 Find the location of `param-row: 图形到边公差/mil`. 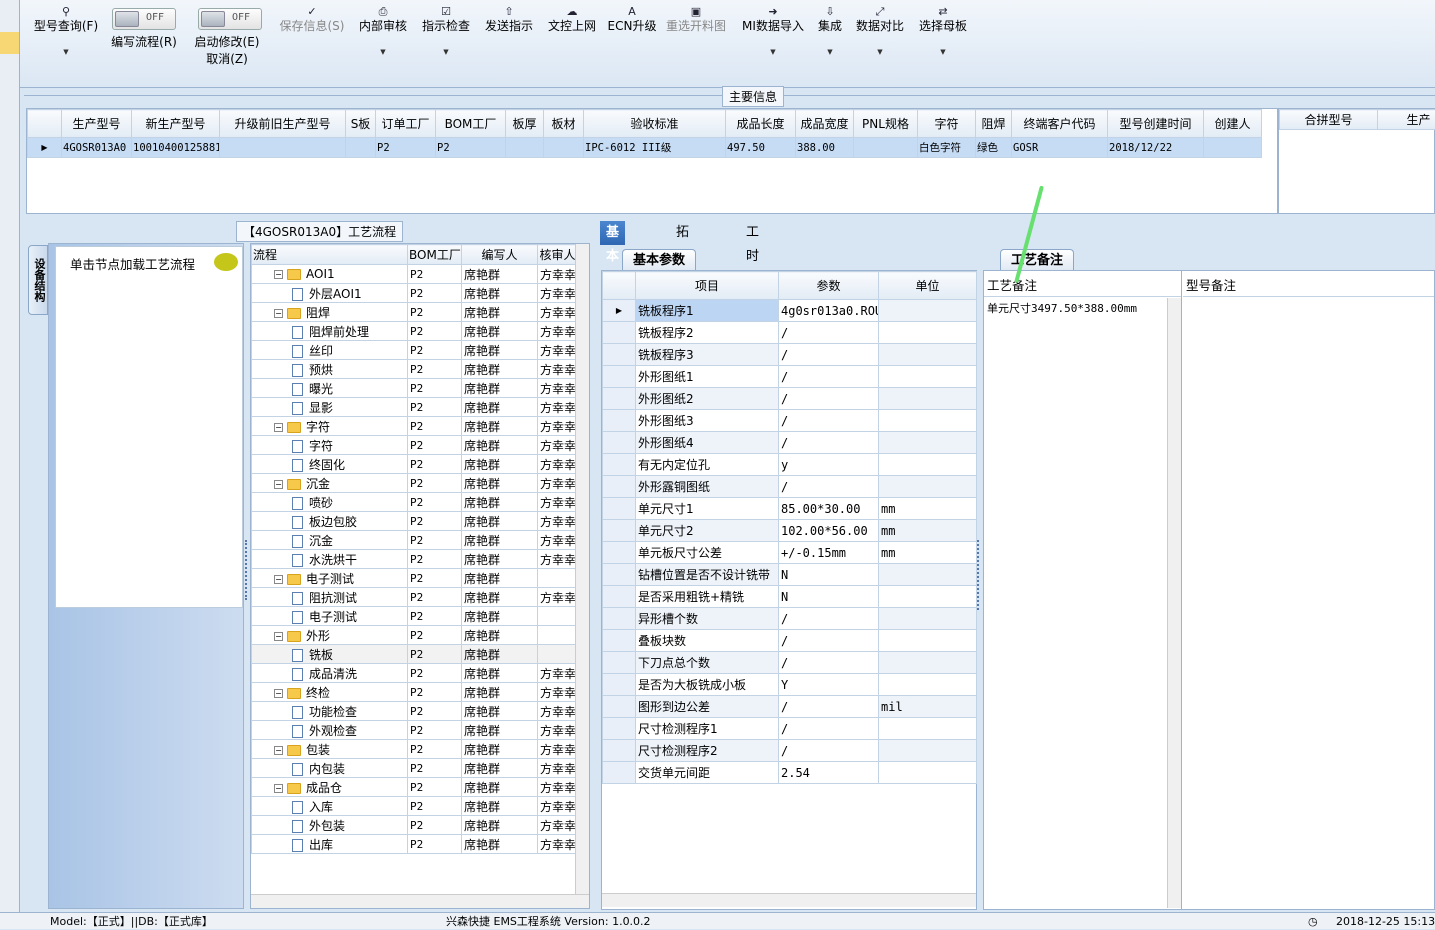

param-row: 图形到边公差/mil is located at coordinates (790, 707).